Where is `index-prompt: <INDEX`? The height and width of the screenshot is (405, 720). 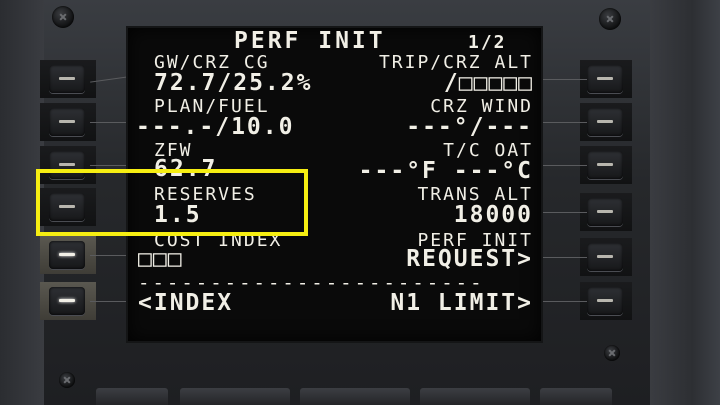
index-prompt: <INDEX is located at coordinates (185, 303).